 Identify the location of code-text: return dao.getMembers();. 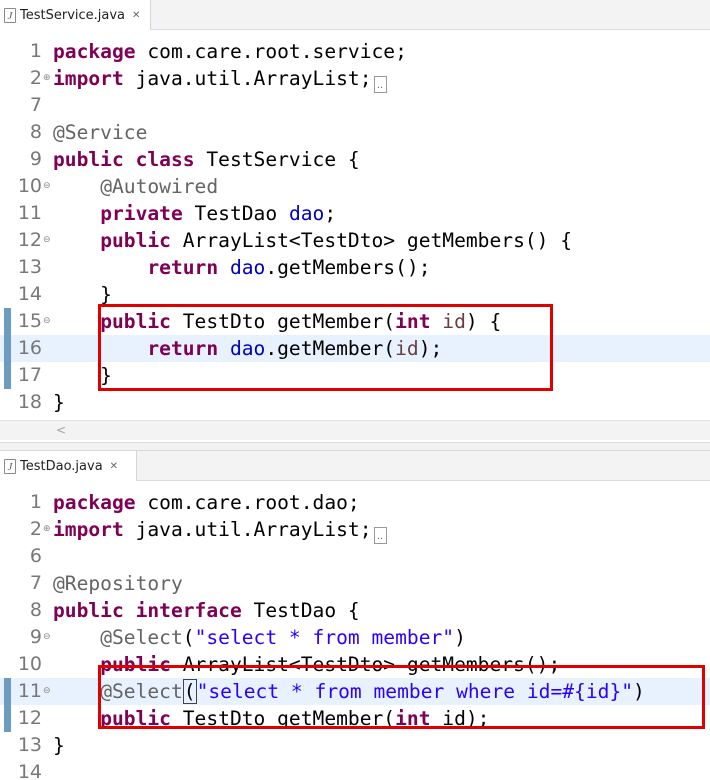
(241, 267).